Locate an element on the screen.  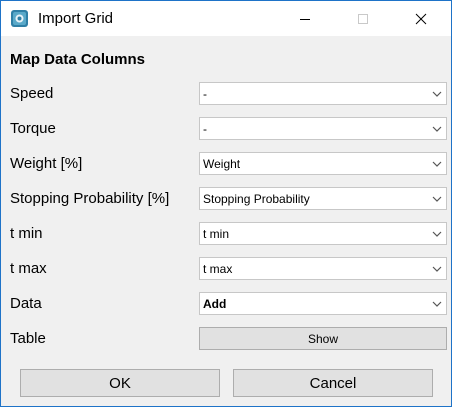
speed-label: Speed is located at coordinates (32, 93).